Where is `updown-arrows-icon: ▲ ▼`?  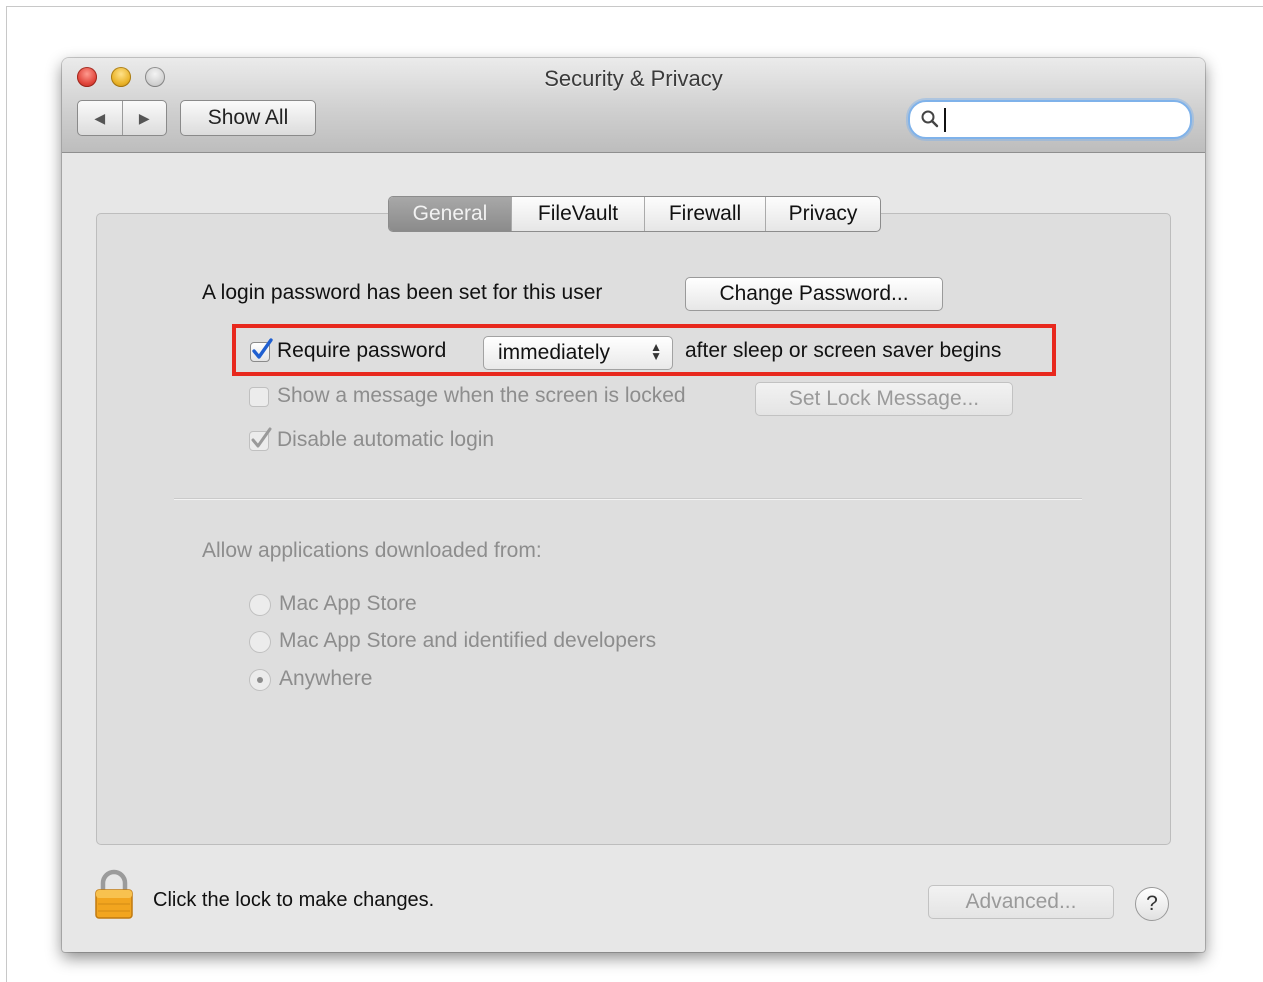
updown-arrows-icon: ▲ ▼ is located at coordinates (656, 351).